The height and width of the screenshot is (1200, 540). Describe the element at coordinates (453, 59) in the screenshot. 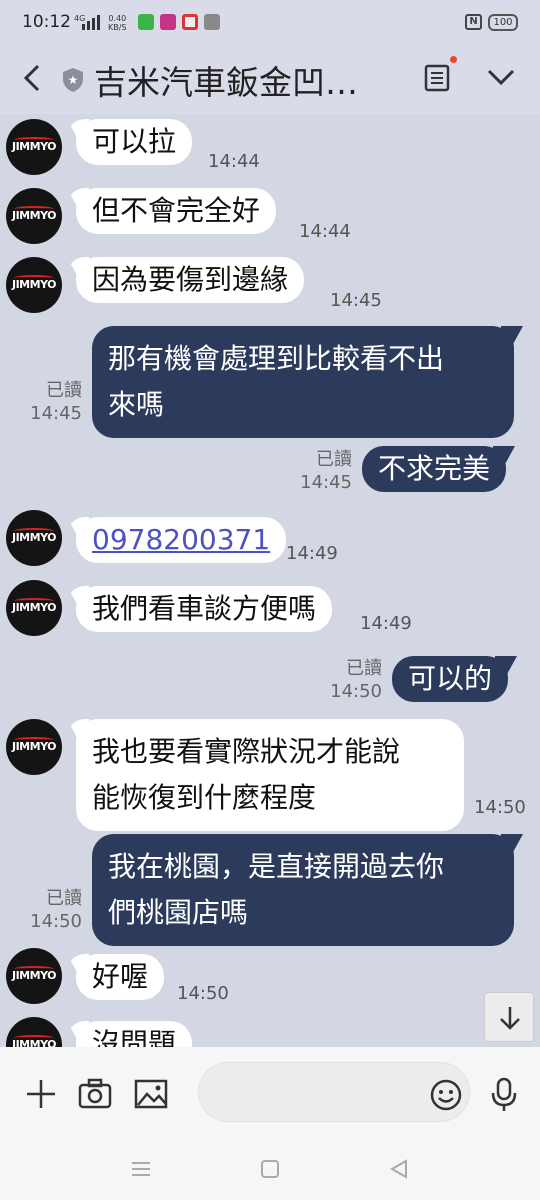

I see `notification-dot` at that location.